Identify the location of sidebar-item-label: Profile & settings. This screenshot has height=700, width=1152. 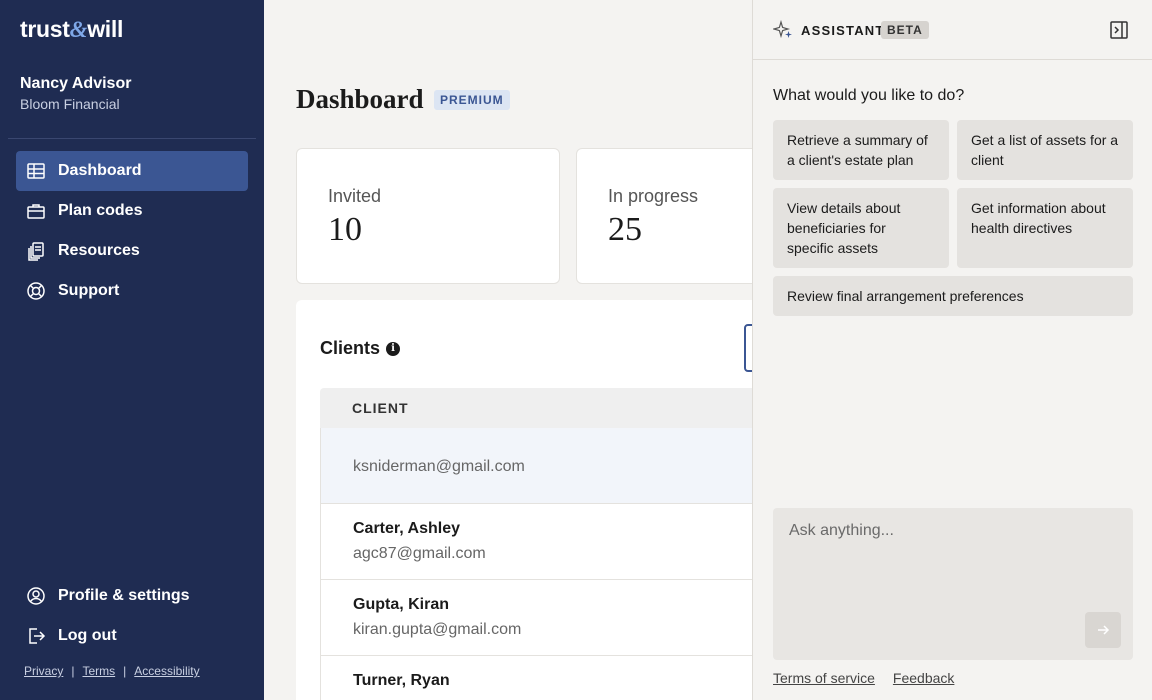
(124, 595).